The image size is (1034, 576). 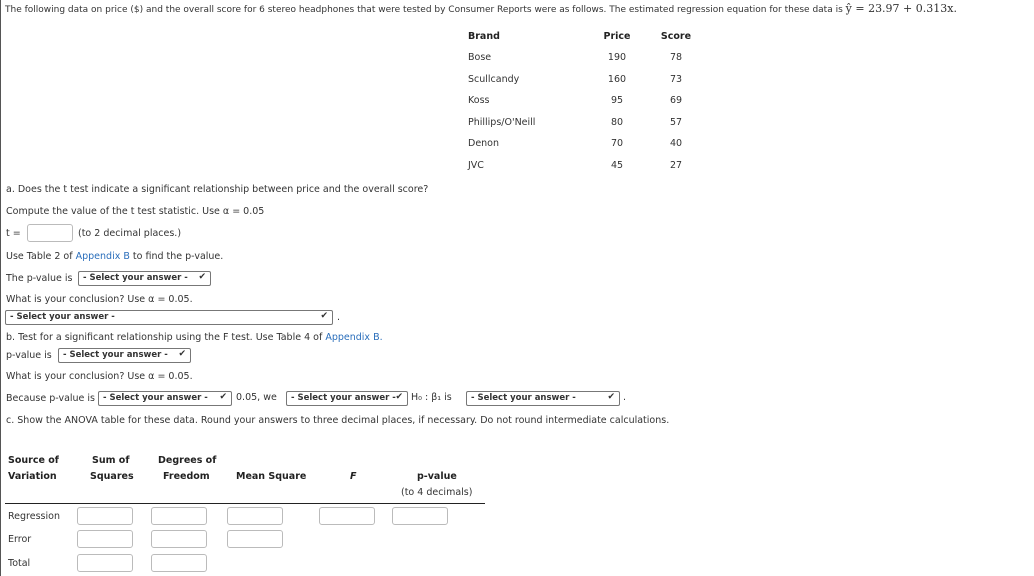 I want to click on reject-select: - Select your answer - ✔, so click(x=347, y=398).